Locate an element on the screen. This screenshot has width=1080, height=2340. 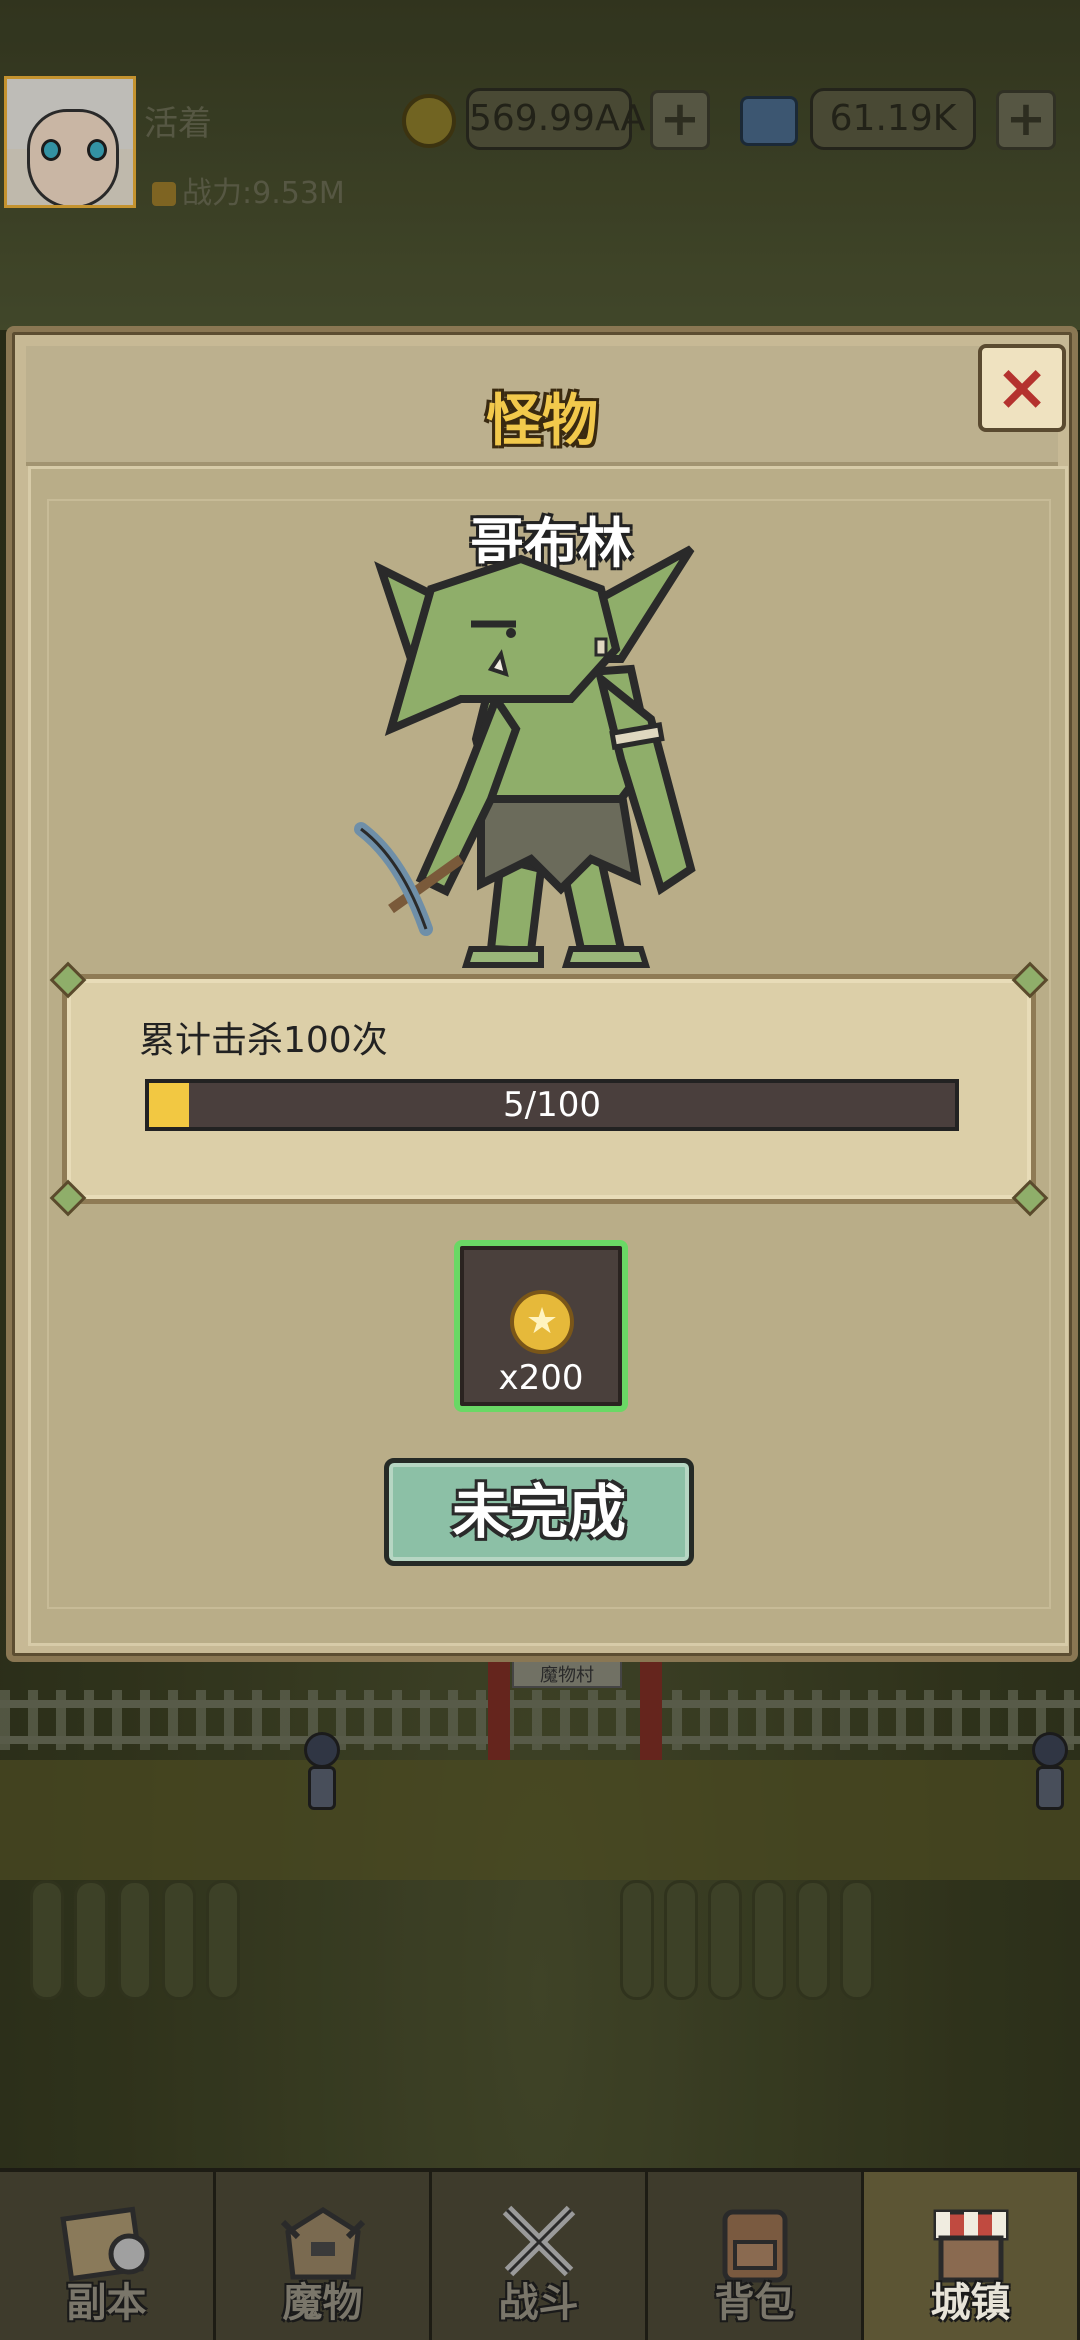
reward-item: ★ x200 is located at coordinates (541, 1326).